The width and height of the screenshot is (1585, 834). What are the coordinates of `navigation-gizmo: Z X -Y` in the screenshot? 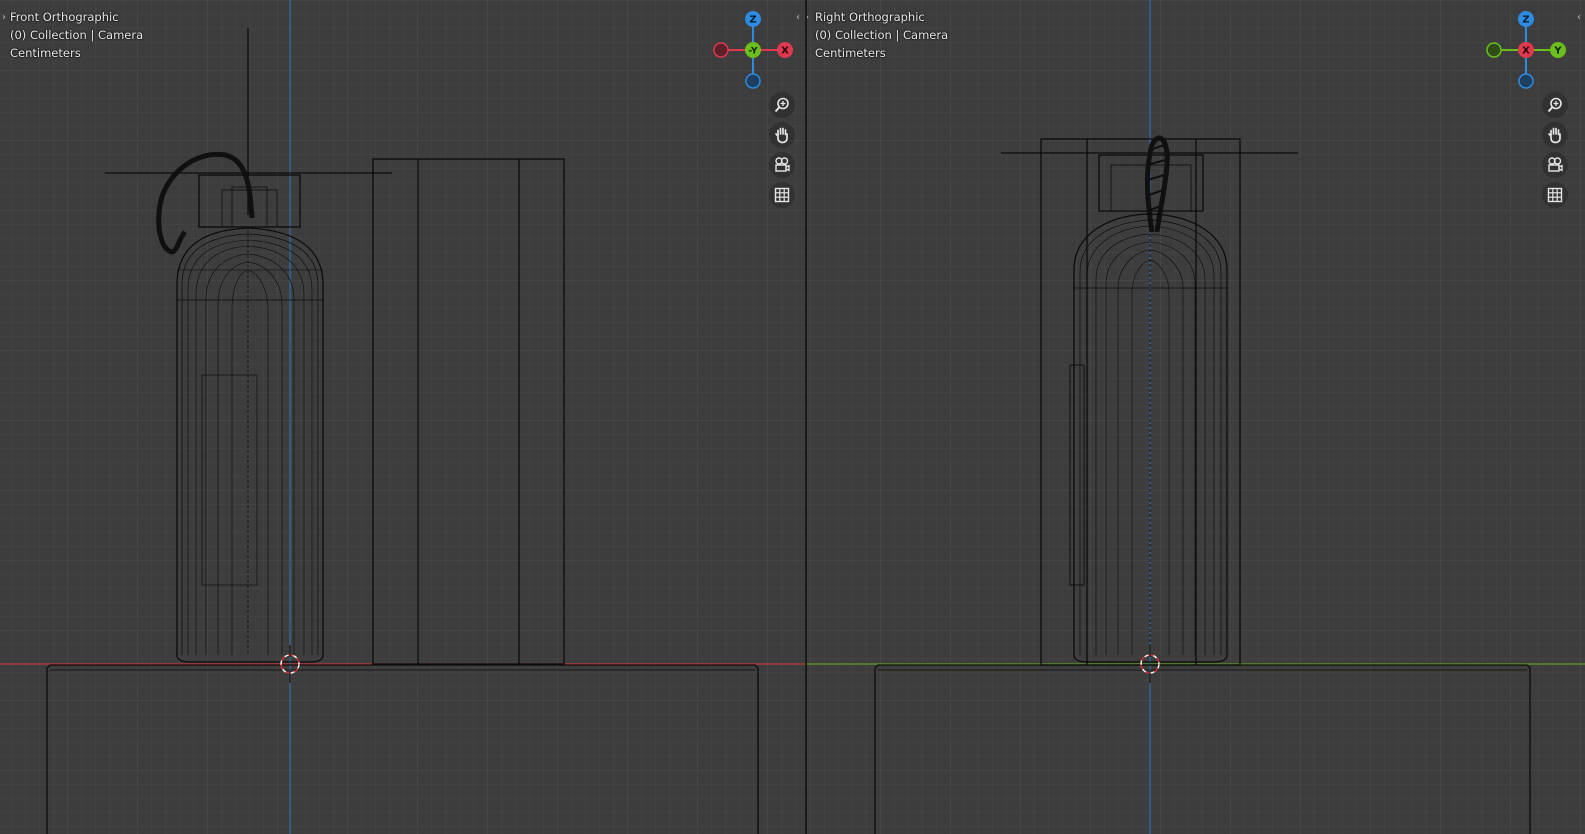 It's located at (753, 50).